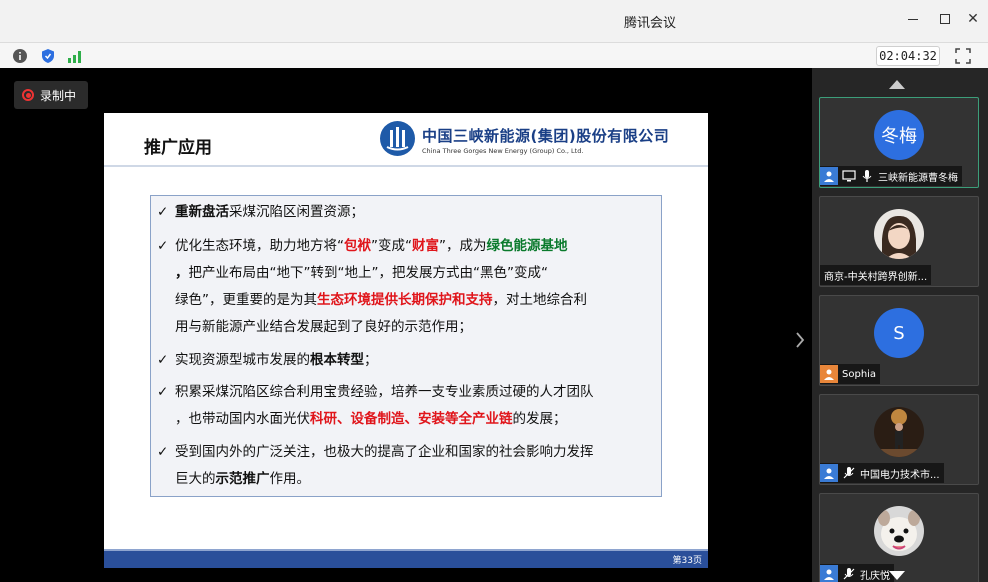 This screenshot has width=988, height=582. What do you see at coordinates (867, 176) in the screenshot?
I see `microphone-icon` at bounding box center [867, 176].